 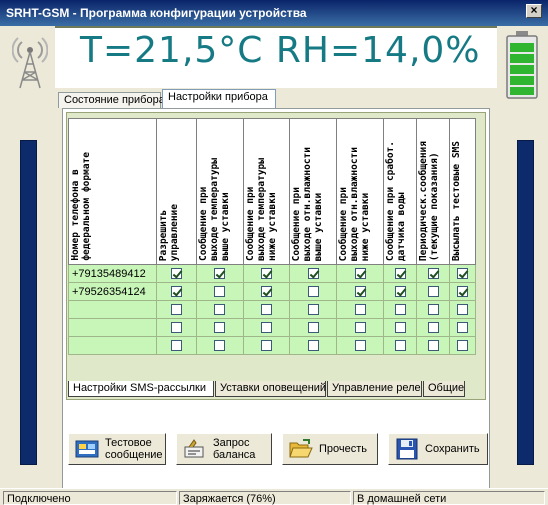 I want to click on save-label: Сохранить, so click(x=452, y=449).